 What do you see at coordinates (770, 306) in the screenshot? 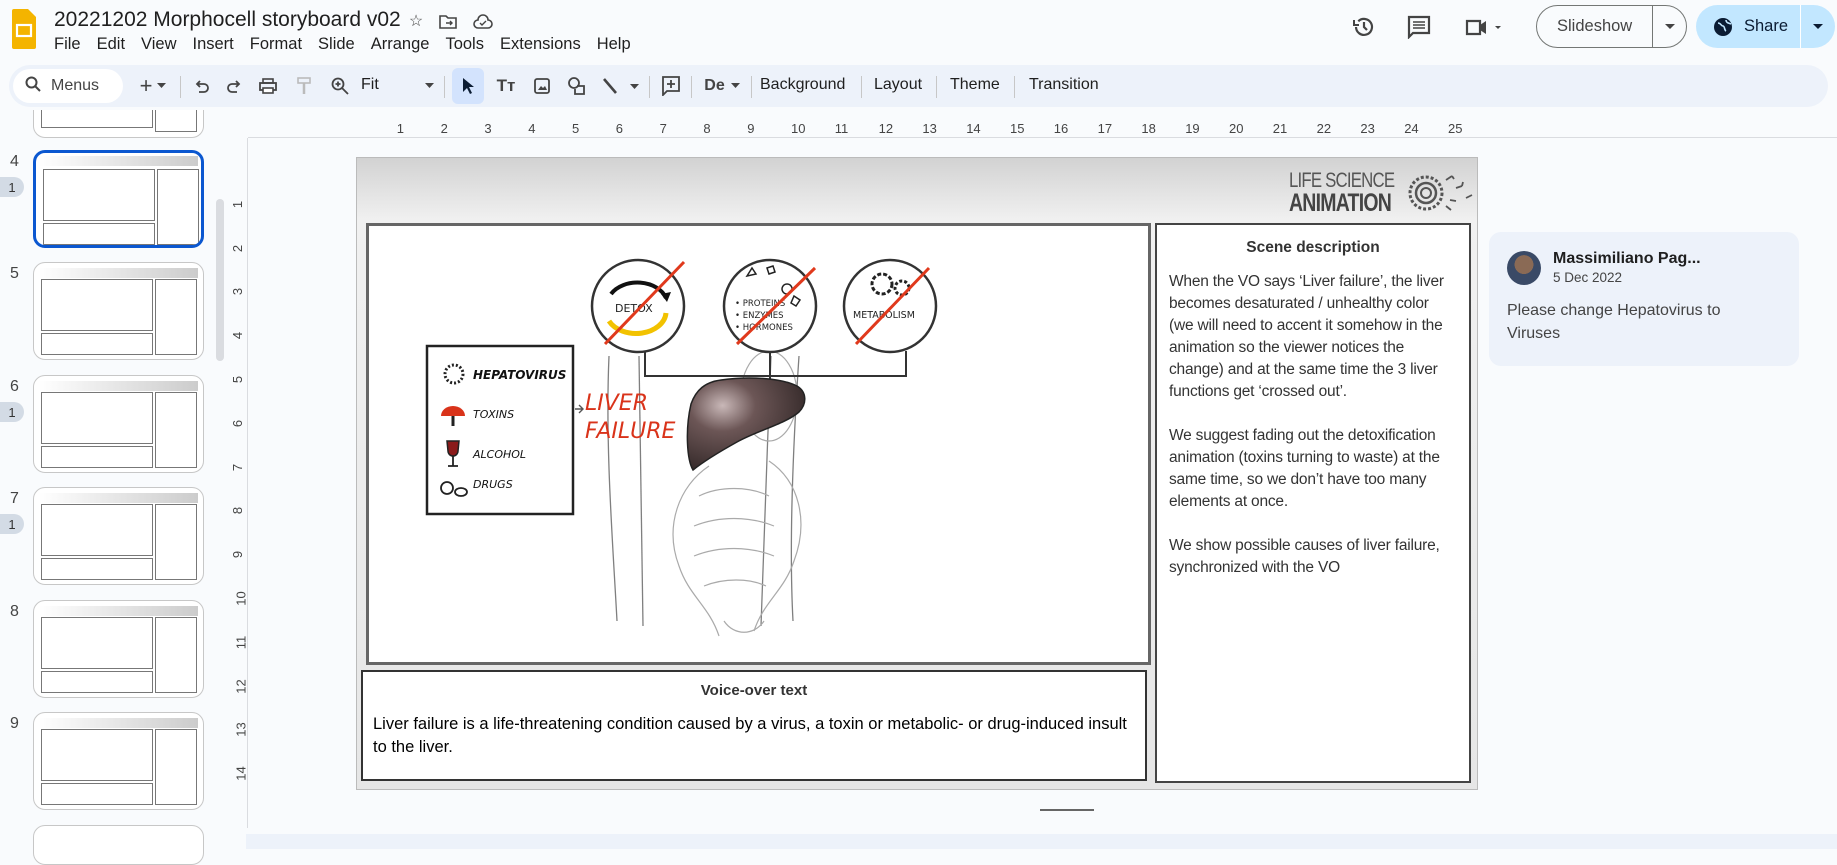
I see `proteins-circle: • PROTEINS • ENZYMES • HORMONES` at bounding box center [770, 306].